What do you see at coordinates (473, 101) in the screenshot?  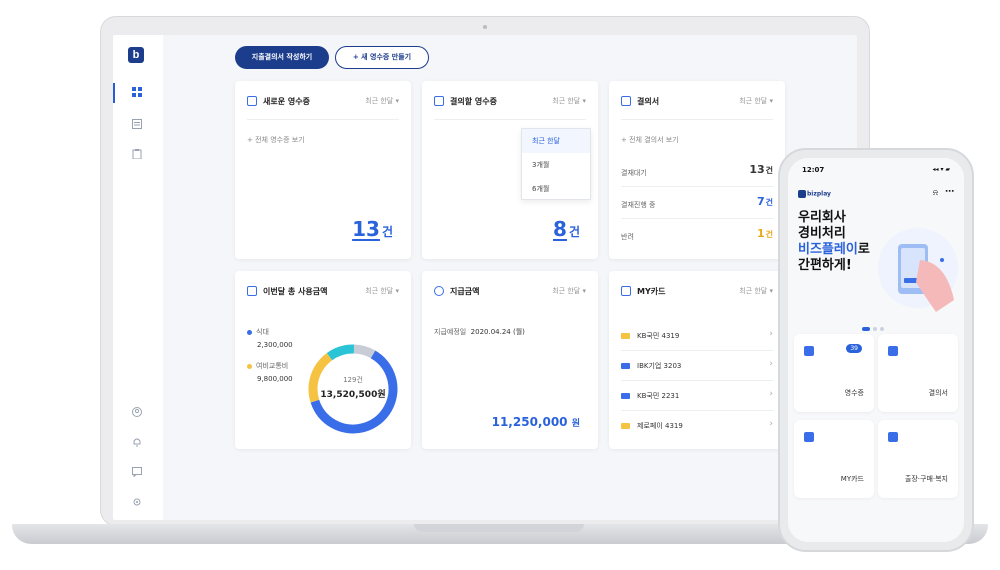 I see `card-title: 결의할 영수증` at bounding box center [473, 101].